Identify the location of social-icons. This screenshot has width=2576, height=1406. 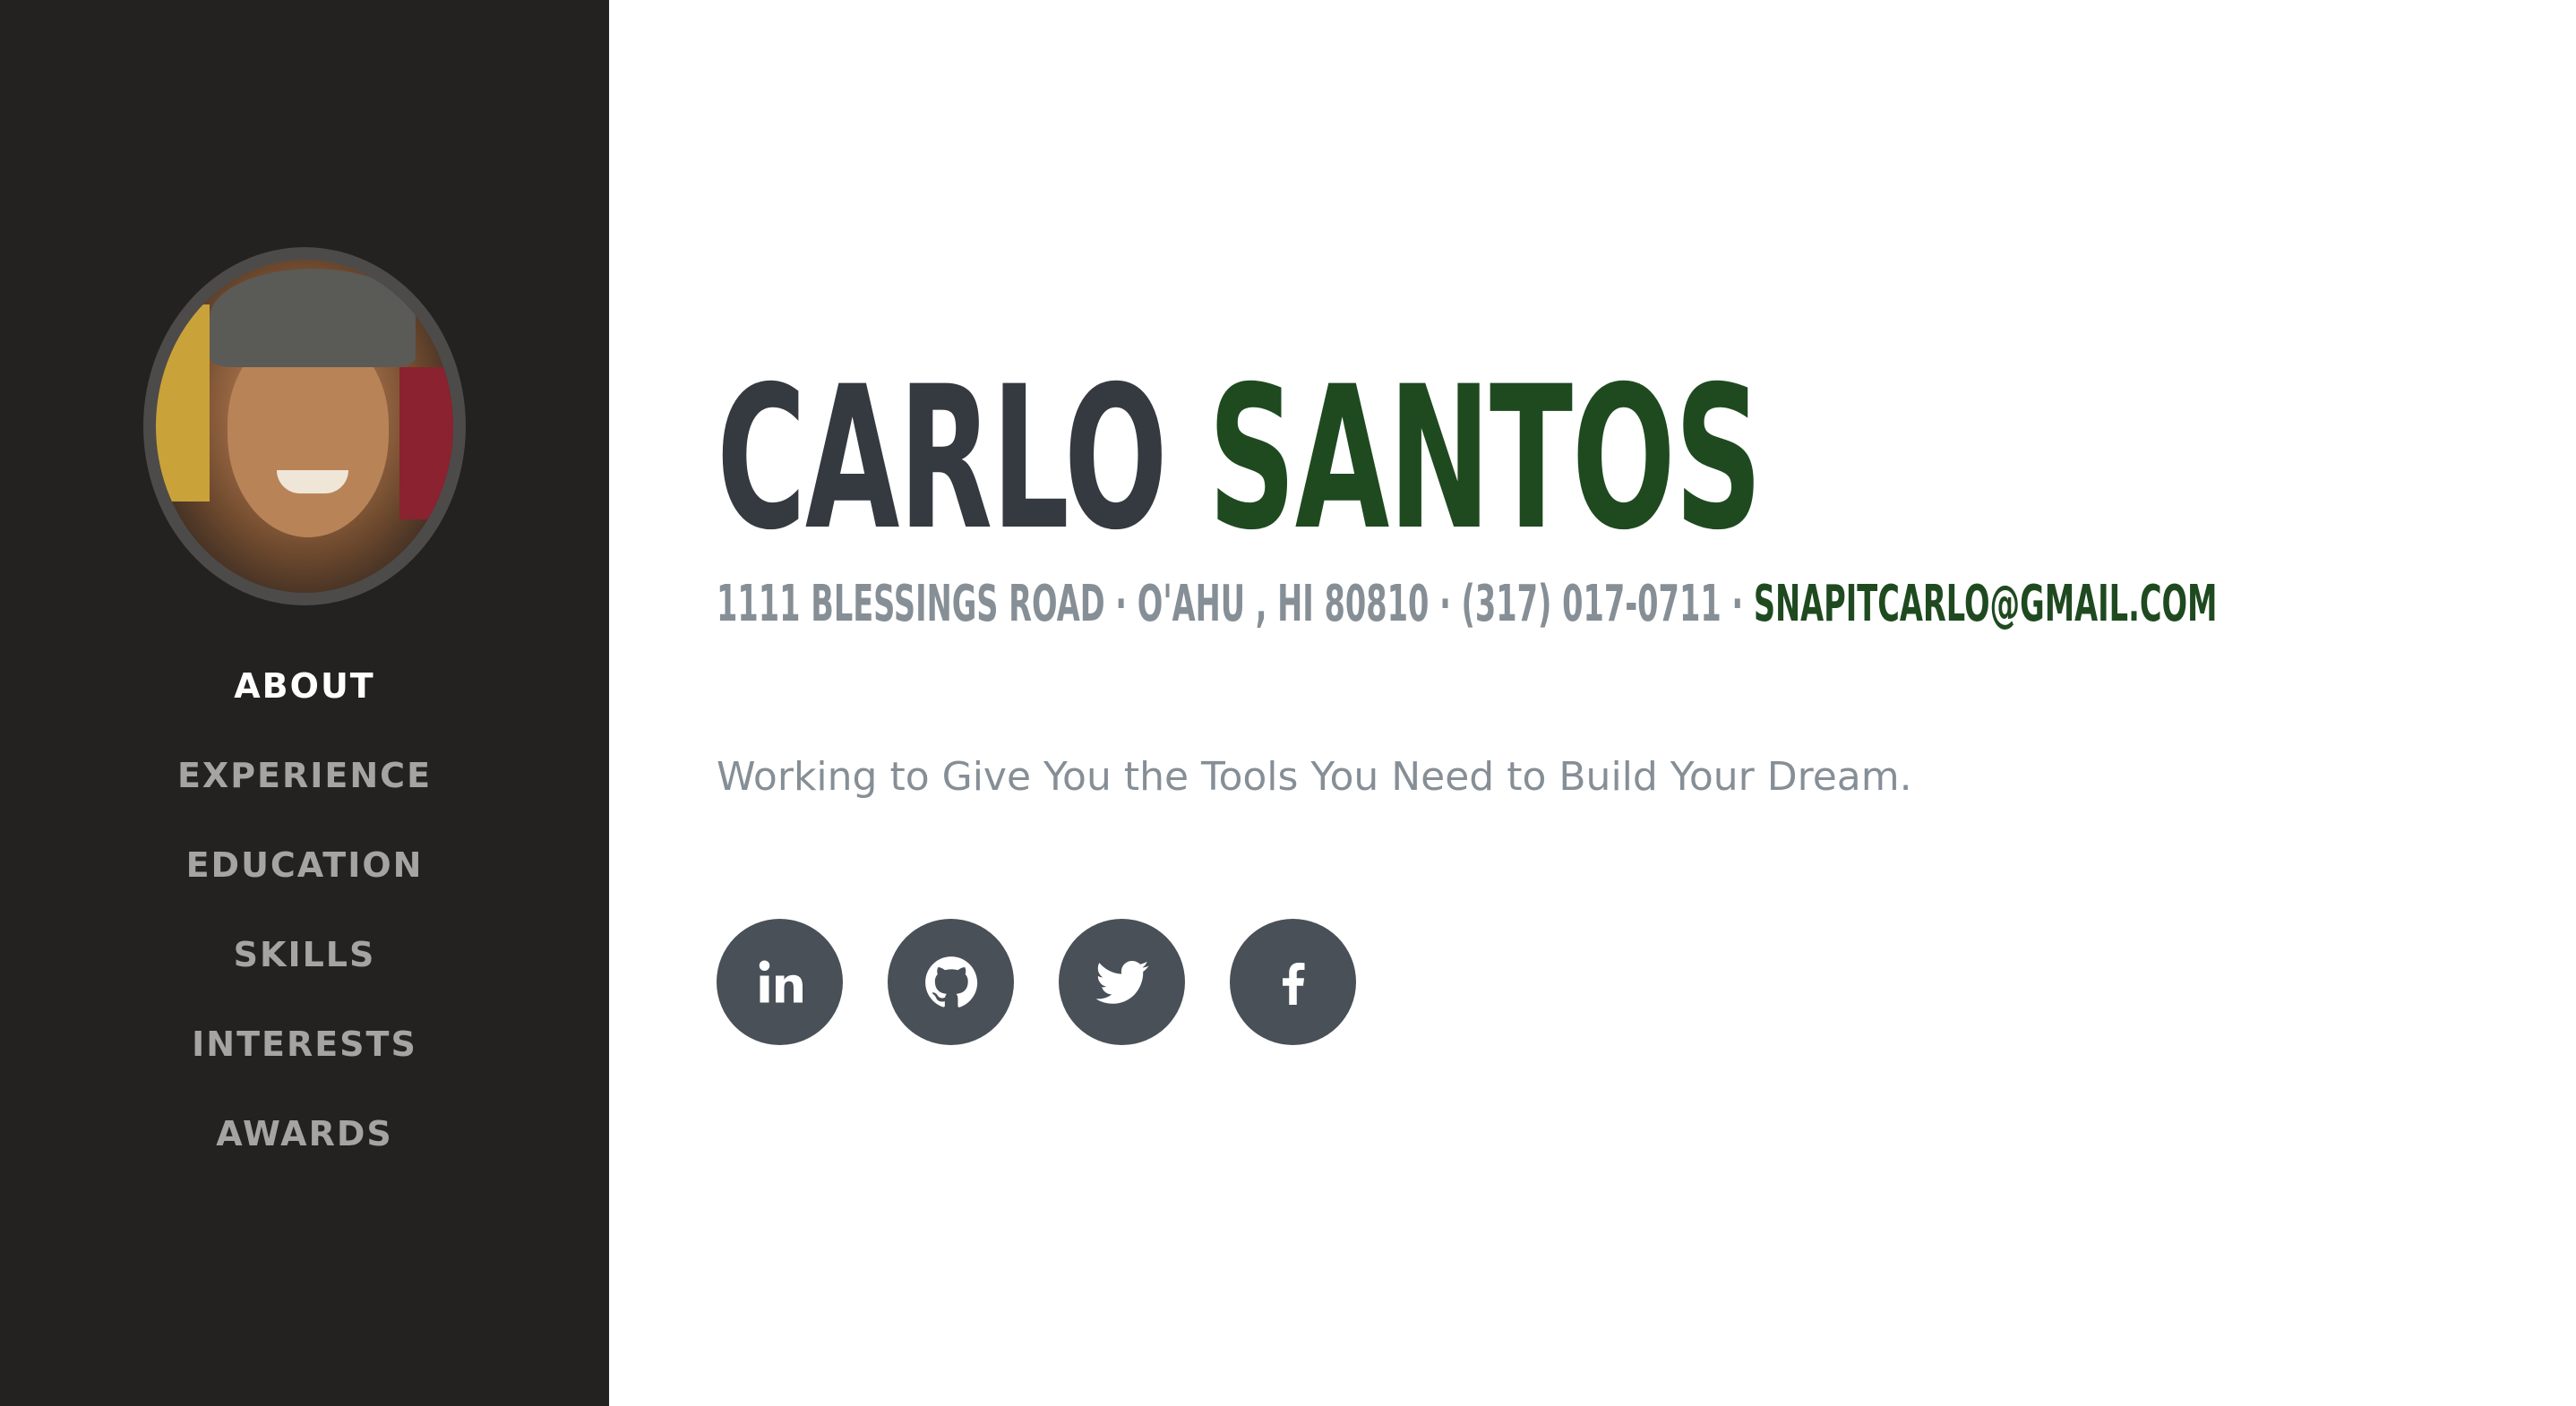
(1036, 982).